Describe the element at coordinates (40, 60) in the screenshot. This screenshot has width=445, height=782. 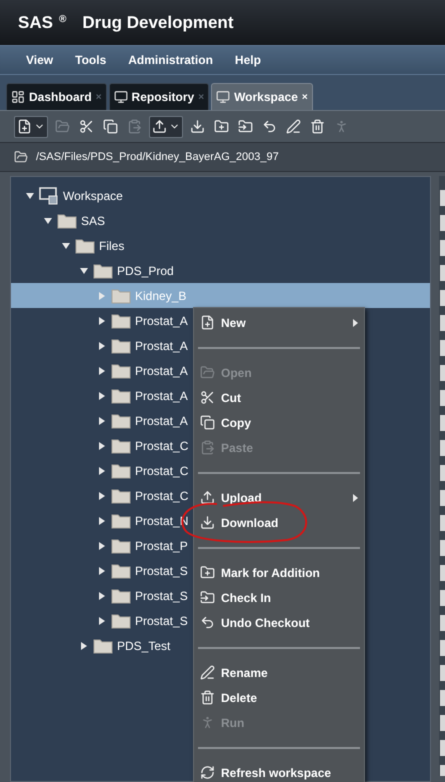
I see `menu-item: View` at that location.